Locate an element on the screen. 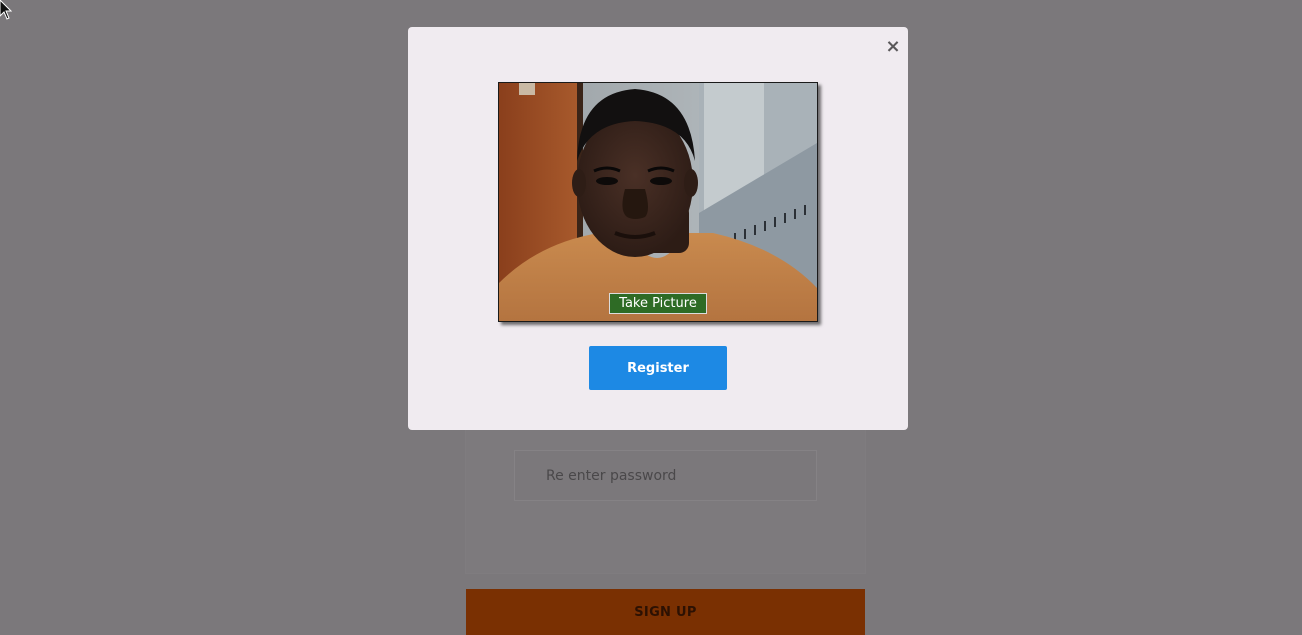  webcam-feed-image is located at coordinates (658, 202).